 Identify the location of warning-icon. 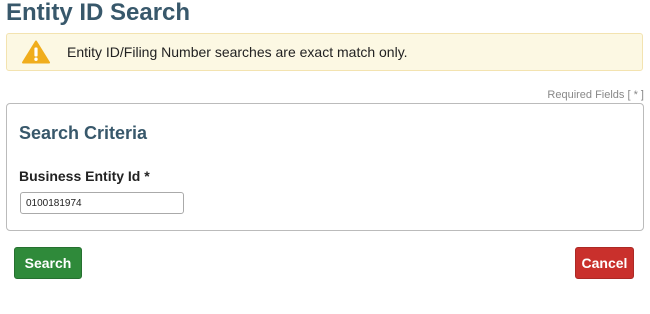
(36, 52).